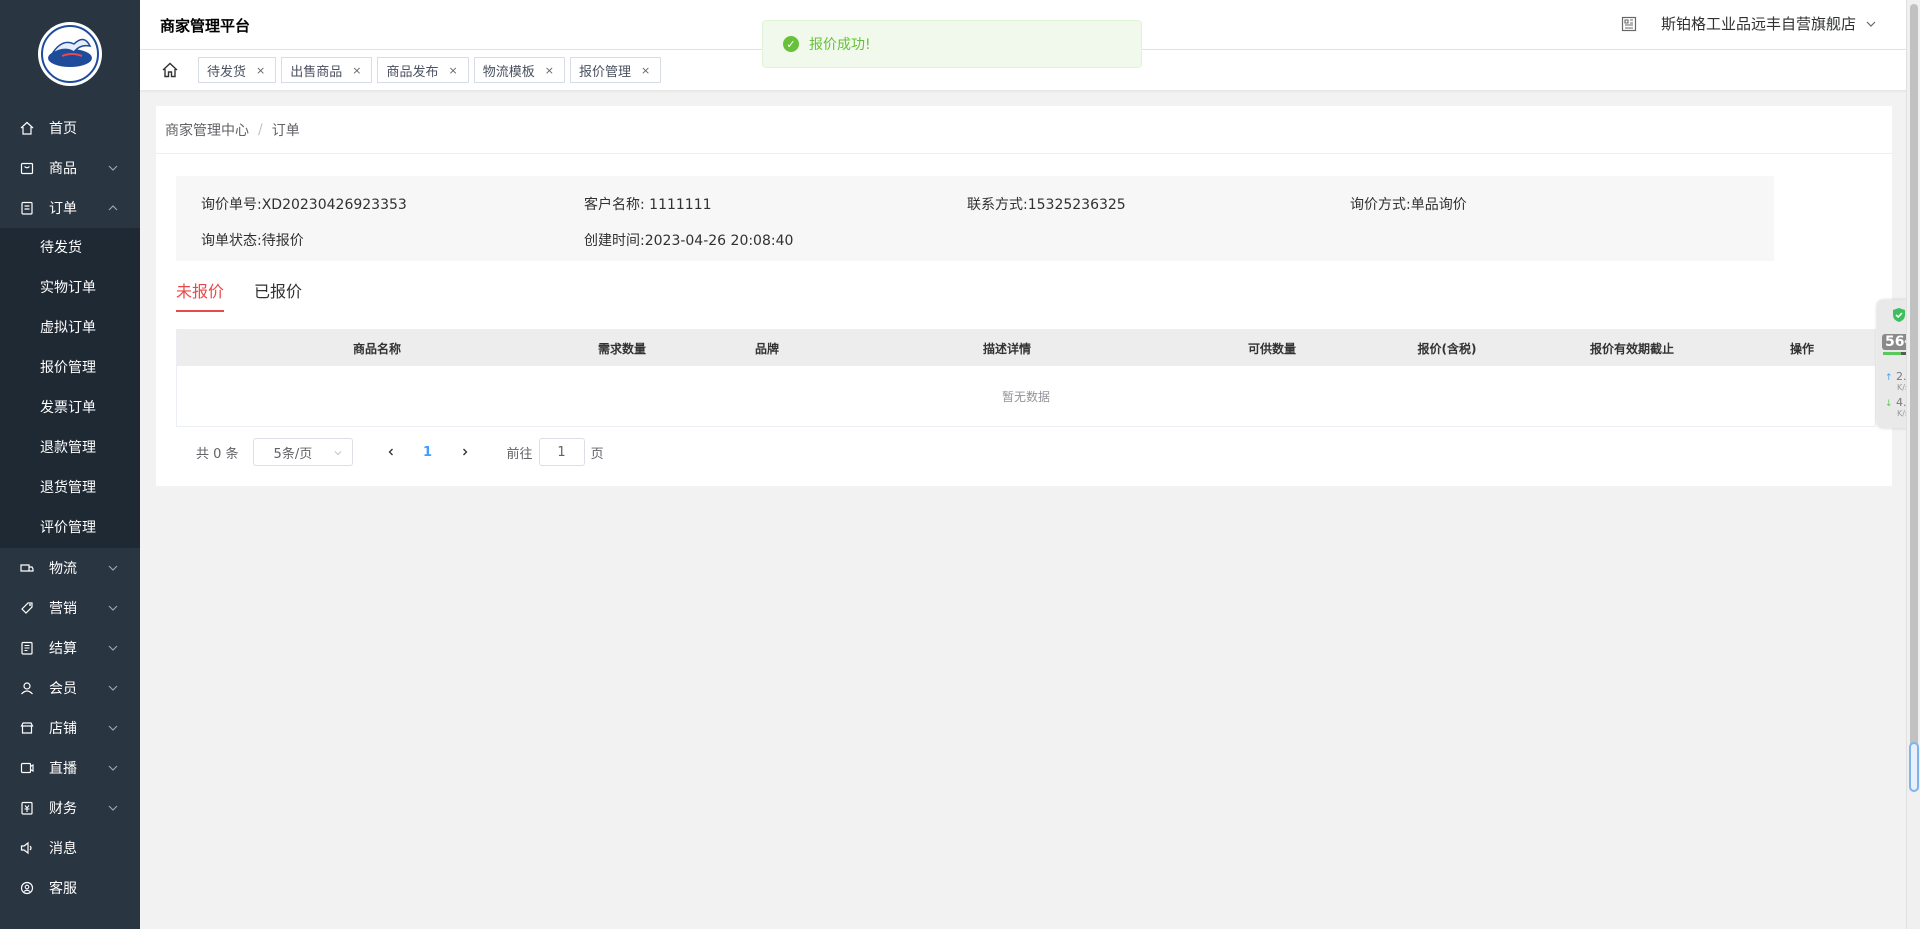 This screenshot has width=1920, height=929. I want to click on tab-quoted: 已报价, so click(278, 295).